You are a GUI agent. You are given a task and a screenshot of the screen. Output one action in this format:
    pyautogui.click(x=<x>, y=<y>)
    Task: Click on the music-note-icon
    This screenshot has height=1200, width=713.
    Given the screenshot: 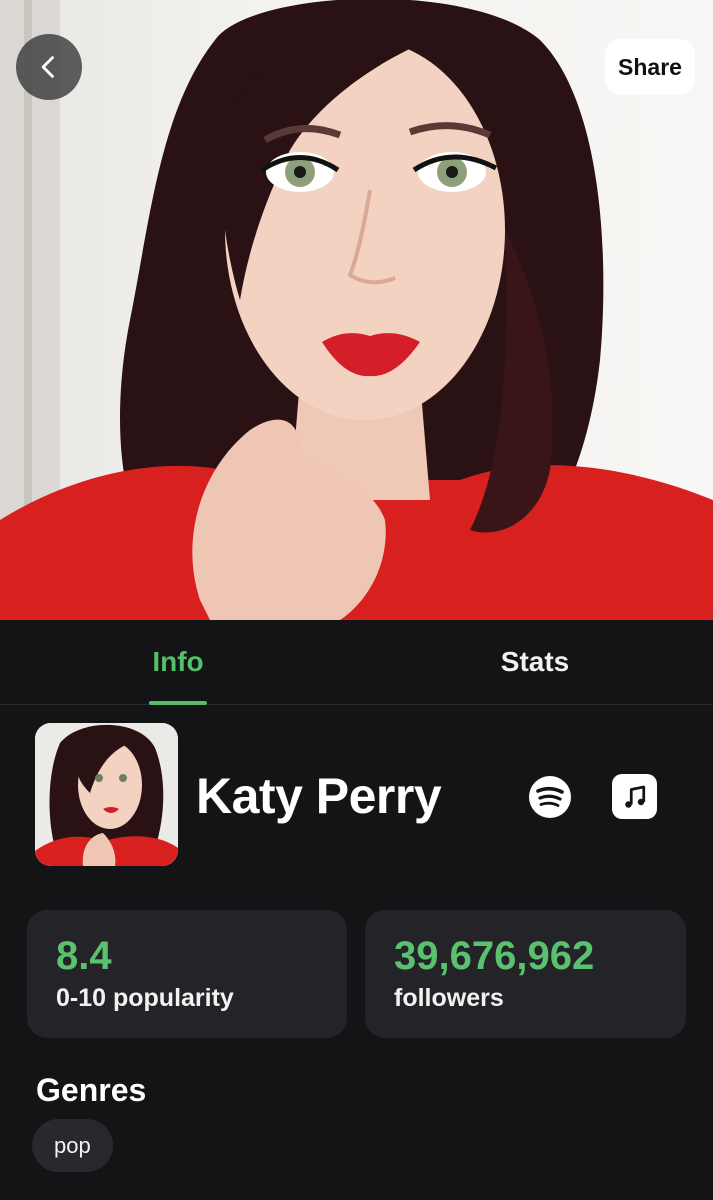 What is the action you would take?
    pyautogui.click(x=634, y=796)
    